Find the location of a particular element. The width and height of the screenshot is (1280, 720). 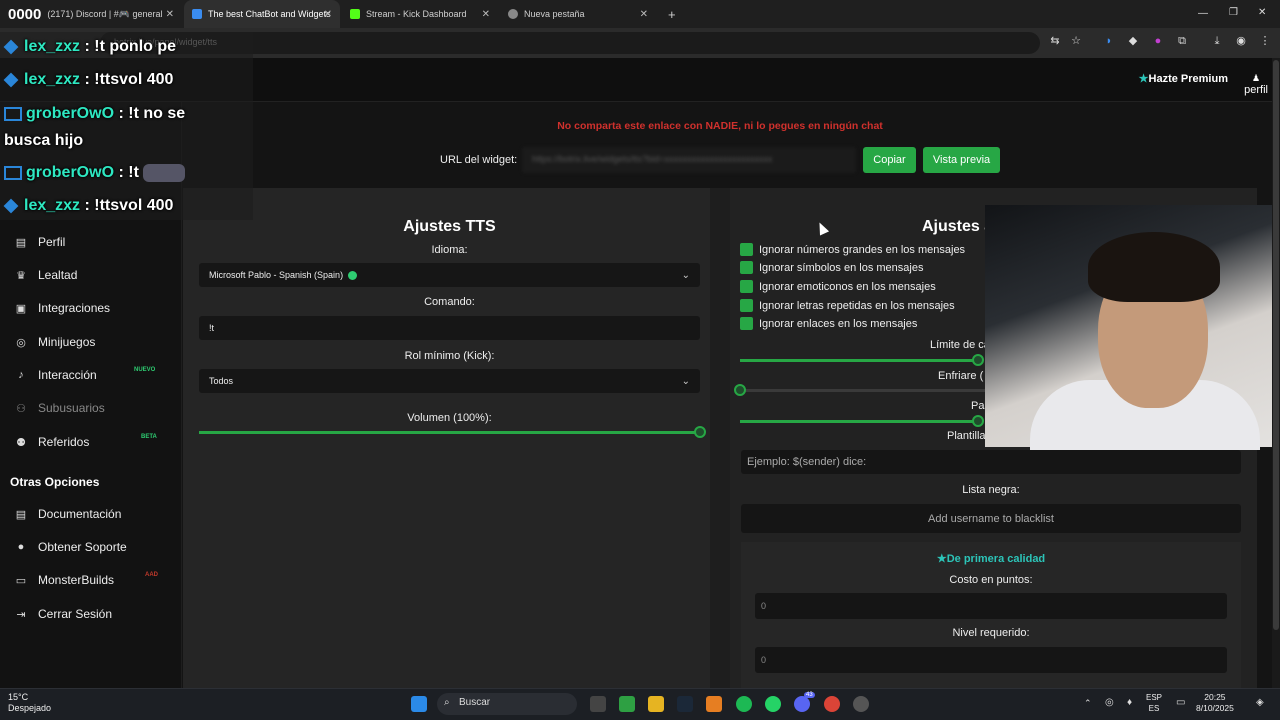

preview-button: Vista previa is located at coordinates (961, 160).